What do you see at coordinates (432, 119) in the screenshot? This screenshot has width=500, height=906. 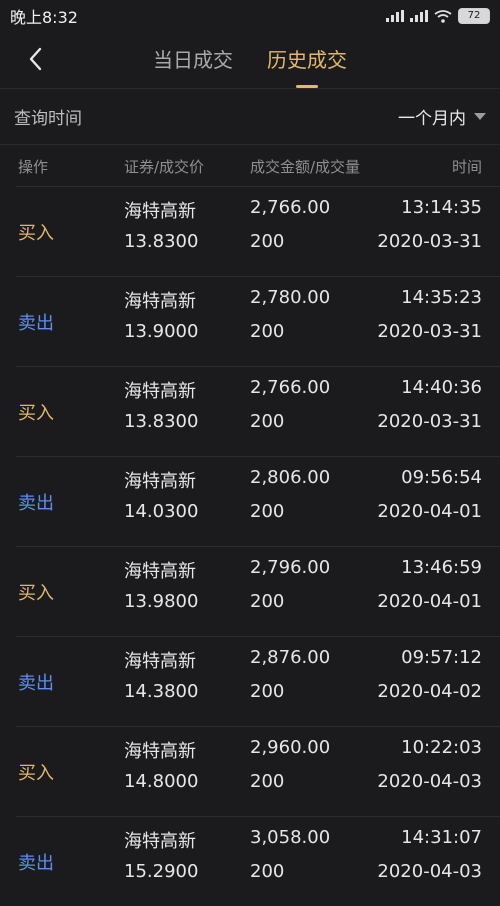 I see `period-value: 一个月内` at bounding box center [432, 119].